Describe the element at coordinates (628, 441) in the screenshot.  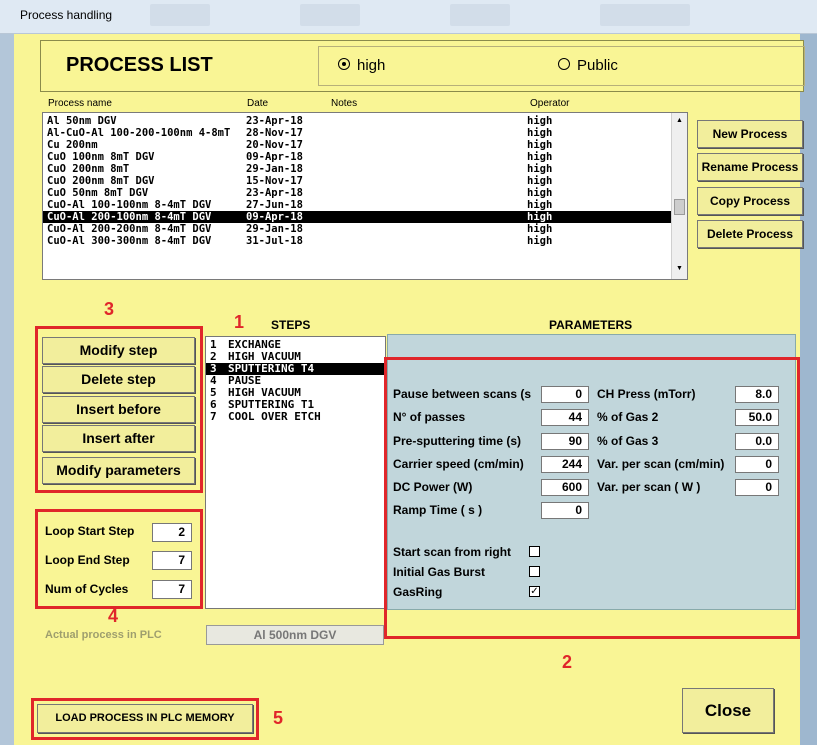
I see `param-label: % of Gas 3` at that location.